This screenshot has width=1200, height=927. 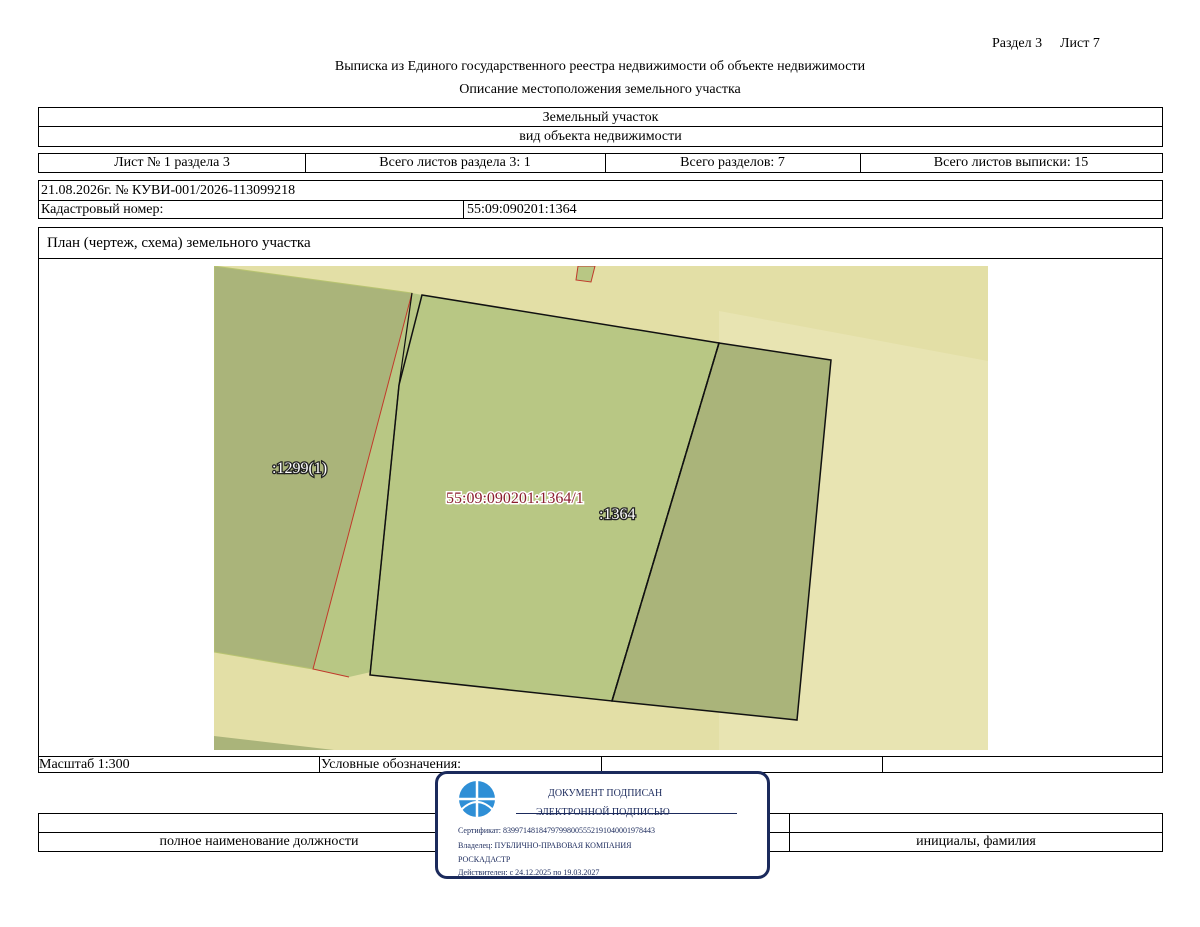 What do you see at coordinates (626, 813) in the screenshot?
I see `stamp-divider` at bounding box center [626, 813].